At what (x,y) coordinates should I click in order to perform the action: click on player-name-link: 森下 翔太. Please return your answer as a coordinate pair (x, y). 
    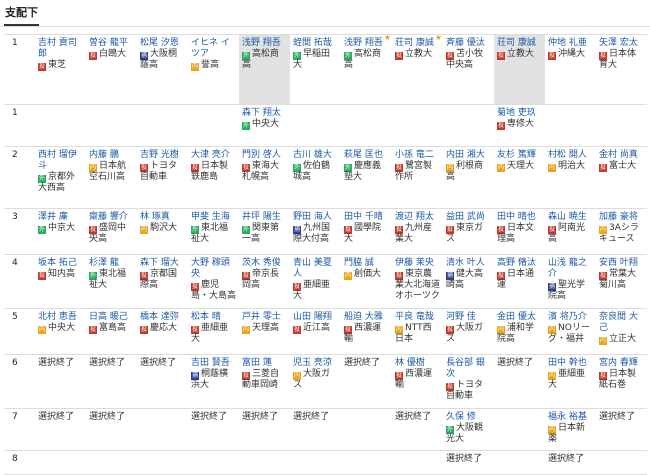
    Looking at the image, I should click on (264, 113).